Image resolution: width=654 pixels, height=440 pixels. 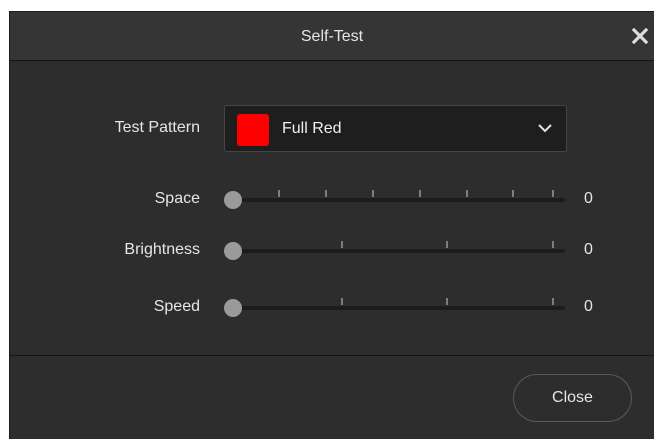 What do you see at coordinates (233, 200) in the screenshot?
I see `space-slider-thumb` at bounding box center [233, 200].